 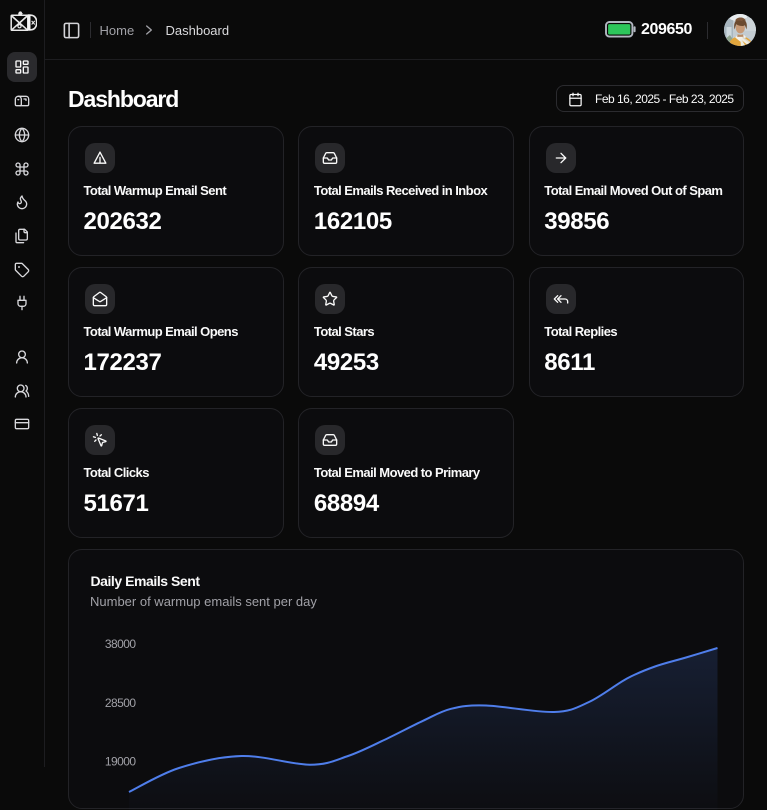 I want to click on svg-text: 28500, so click(x=120, y=703).